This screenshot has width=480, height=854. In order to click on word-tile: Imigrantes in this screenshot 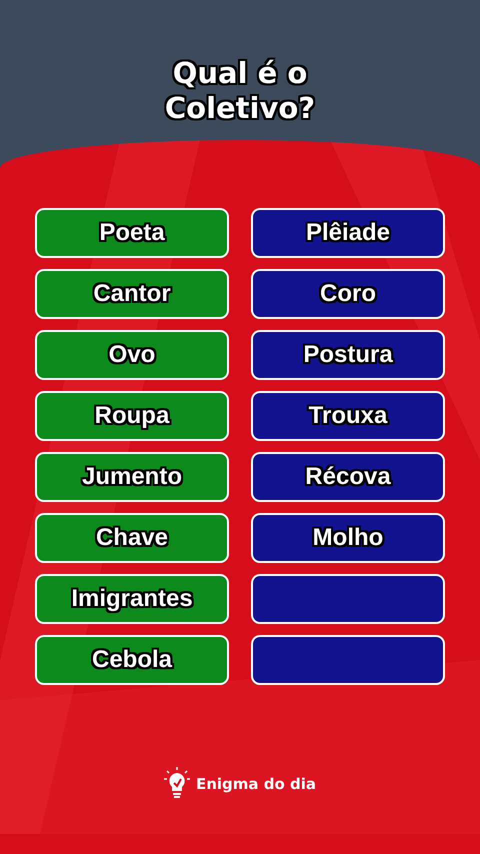, I will do `click(132, 599)`.